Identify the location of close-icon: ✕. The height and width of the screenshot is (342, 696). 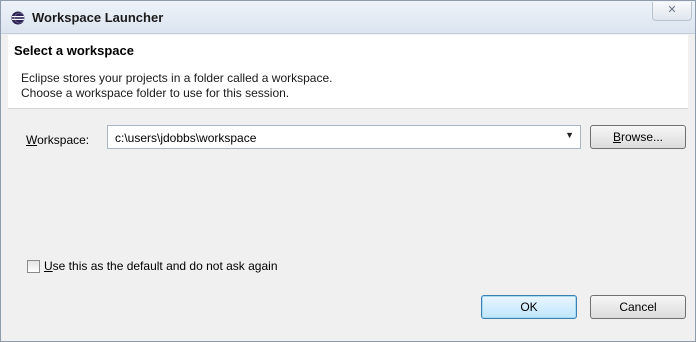
(672, 10).